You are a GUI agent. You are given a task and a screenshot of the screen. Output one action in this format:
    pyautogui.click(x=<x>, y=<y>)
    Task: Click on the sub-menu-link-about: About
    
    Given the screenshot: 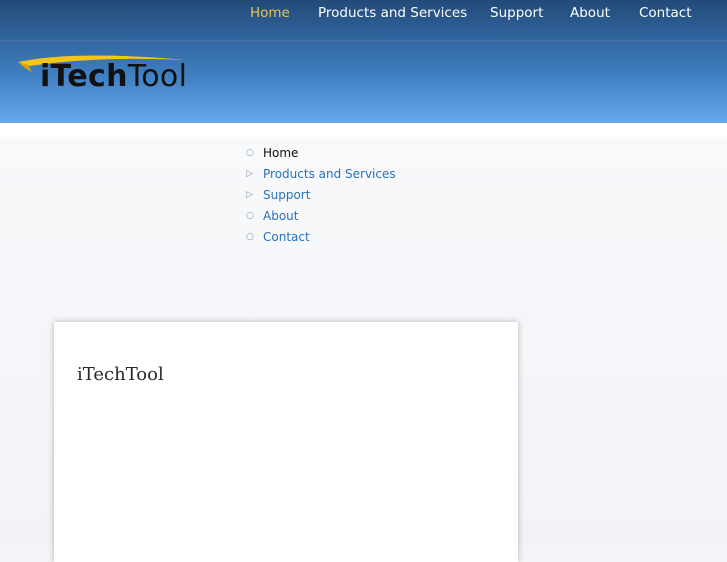 What is the action you would take?
    pyautogui.click(x=280, y=216)
    